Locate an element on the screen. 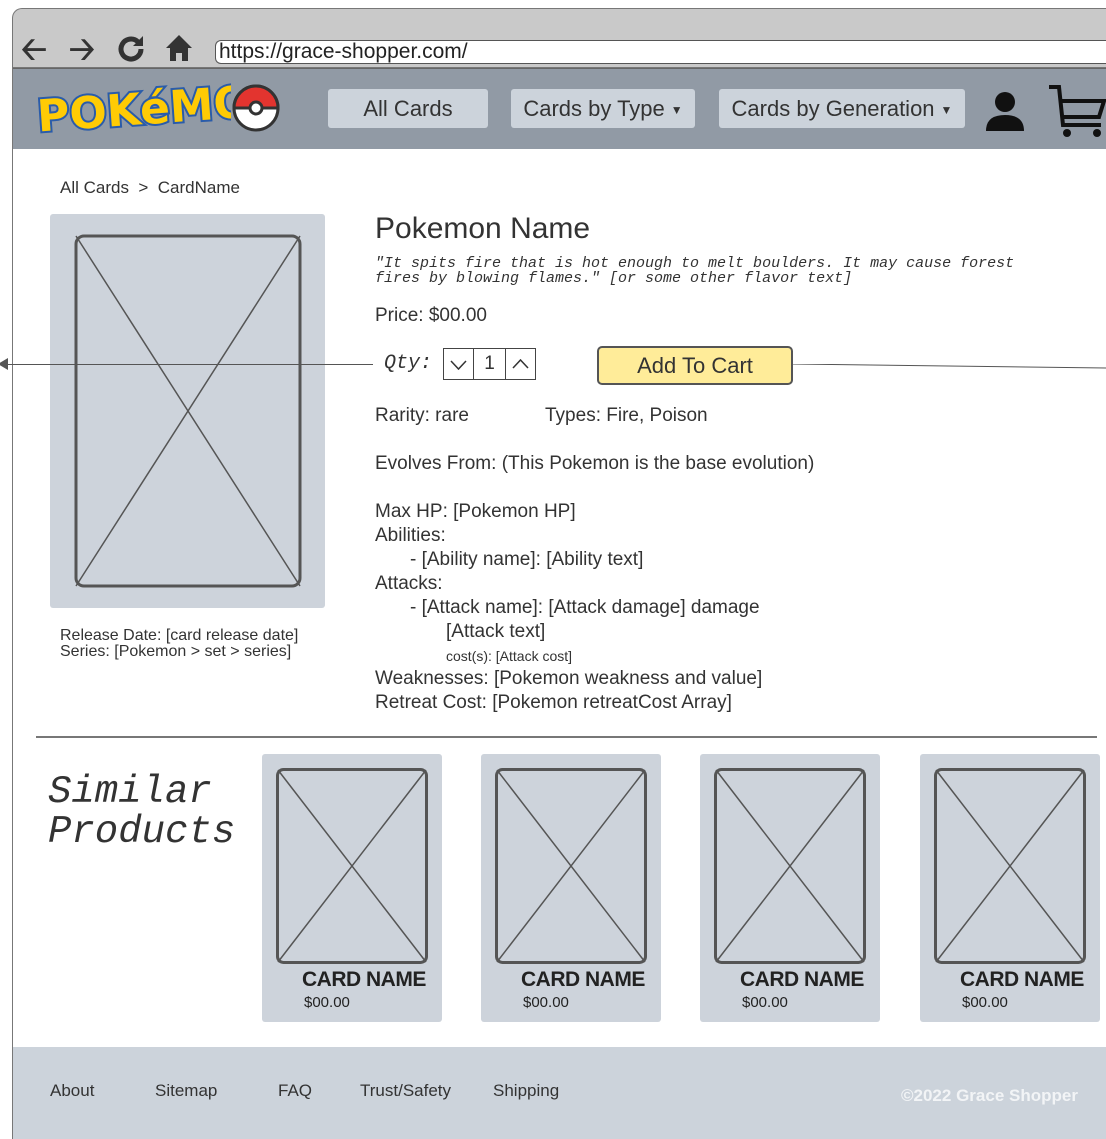 The width and height of the screenshot is (1106, 1139). breadcrumb: All Cards > CardName is located at coordinates (150, 188).